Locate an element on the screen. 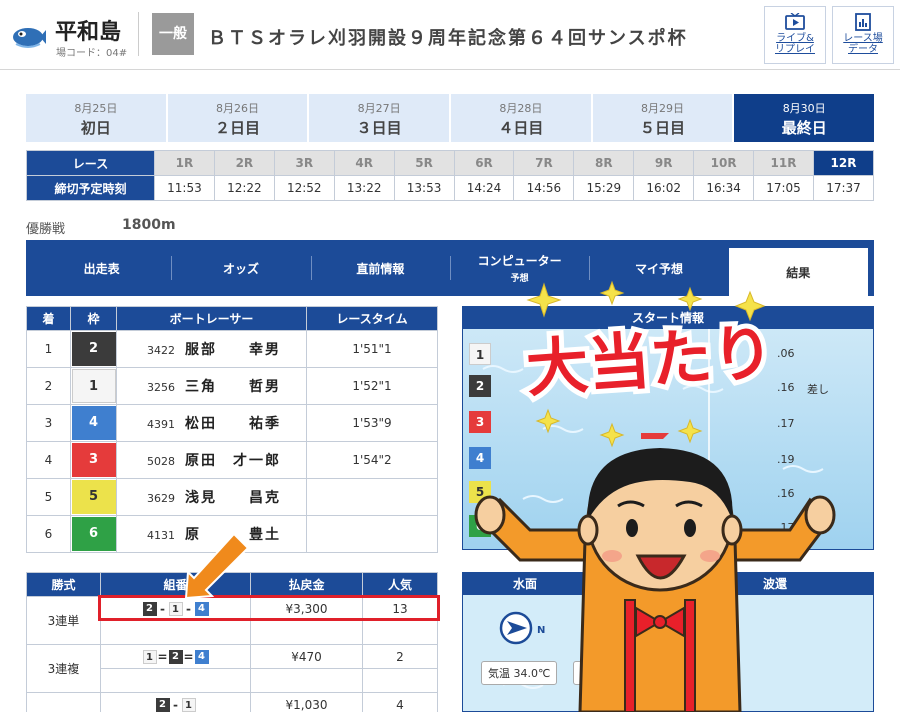  table-row: 3 4 4391 松田 祐季 1'53"9 is located at coordinates (232, 423).